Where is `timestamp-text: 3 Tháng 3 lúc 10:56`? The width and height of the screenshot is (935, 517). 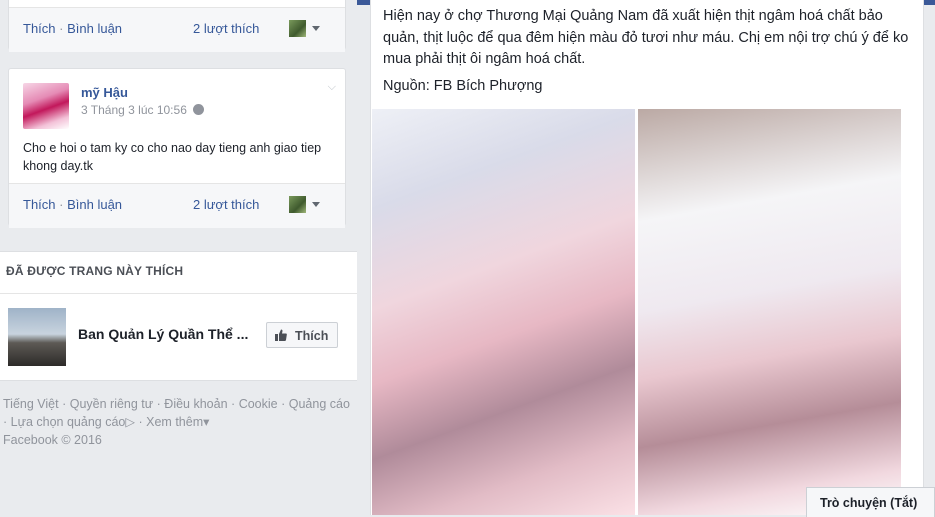 timestamp-text: 3 Tháng 3 lúc 10:56 is located at coordinates (134, 110).